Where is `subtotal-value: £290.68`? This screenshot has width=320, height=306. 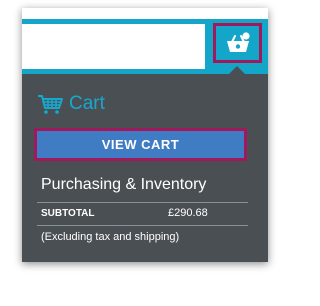 subtotal-value: £290.68 is located at coordinates (188, 213).